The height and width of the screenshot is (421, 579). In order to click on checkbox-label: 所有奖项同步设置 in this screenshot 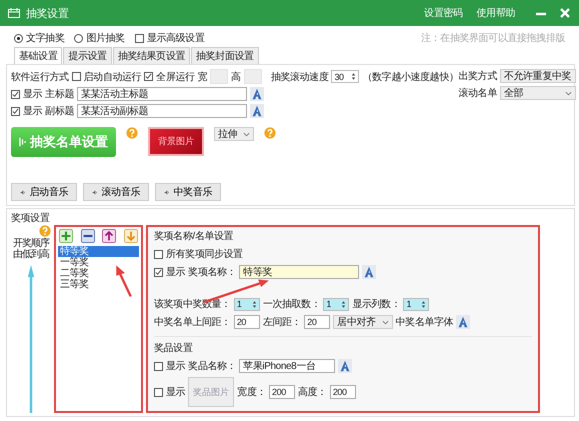, I will do `click(204, 254)`.